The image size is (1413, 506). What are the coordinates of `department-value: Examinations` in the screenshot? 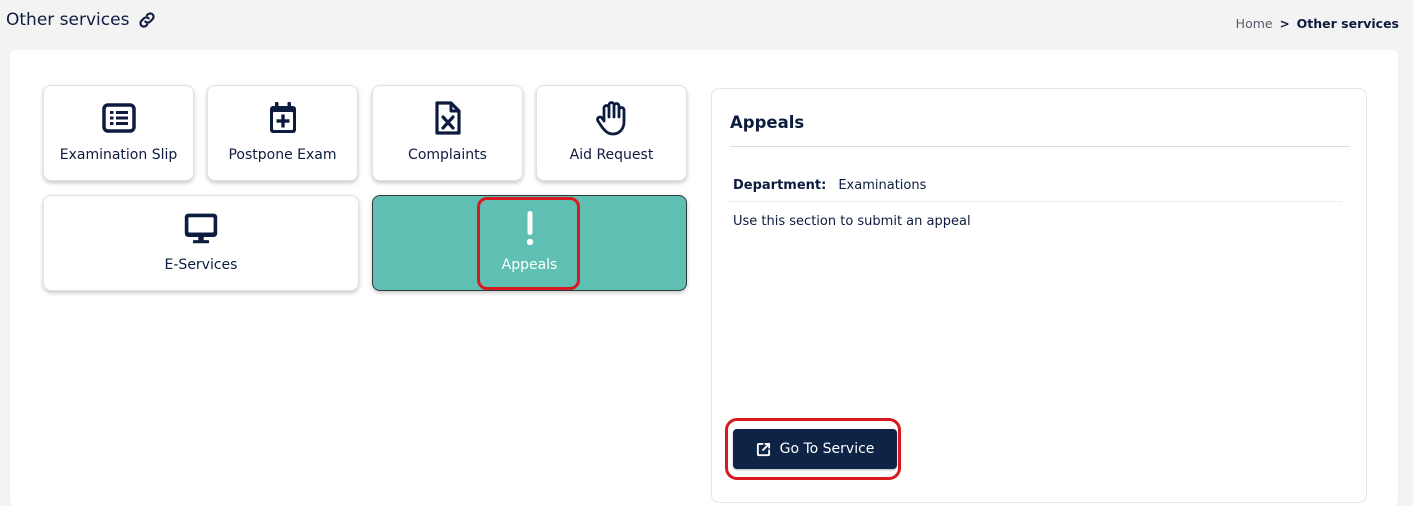 It's located at (882, 185).